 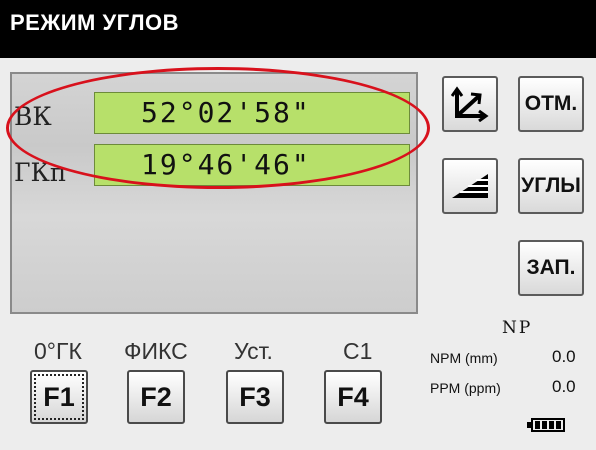 I want to click on f2-key: F2, so click(x=156, y=397).